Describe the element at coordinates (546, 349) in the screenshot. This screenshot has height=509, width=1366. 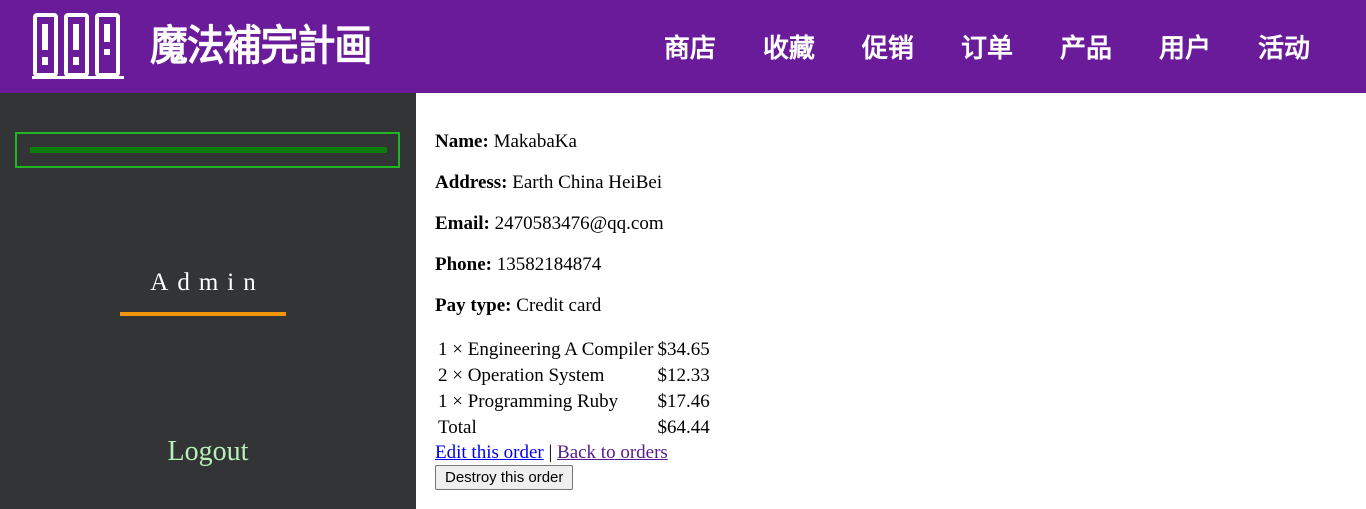
I see `item-title: 1 × Engineering A Compiler` at that location.